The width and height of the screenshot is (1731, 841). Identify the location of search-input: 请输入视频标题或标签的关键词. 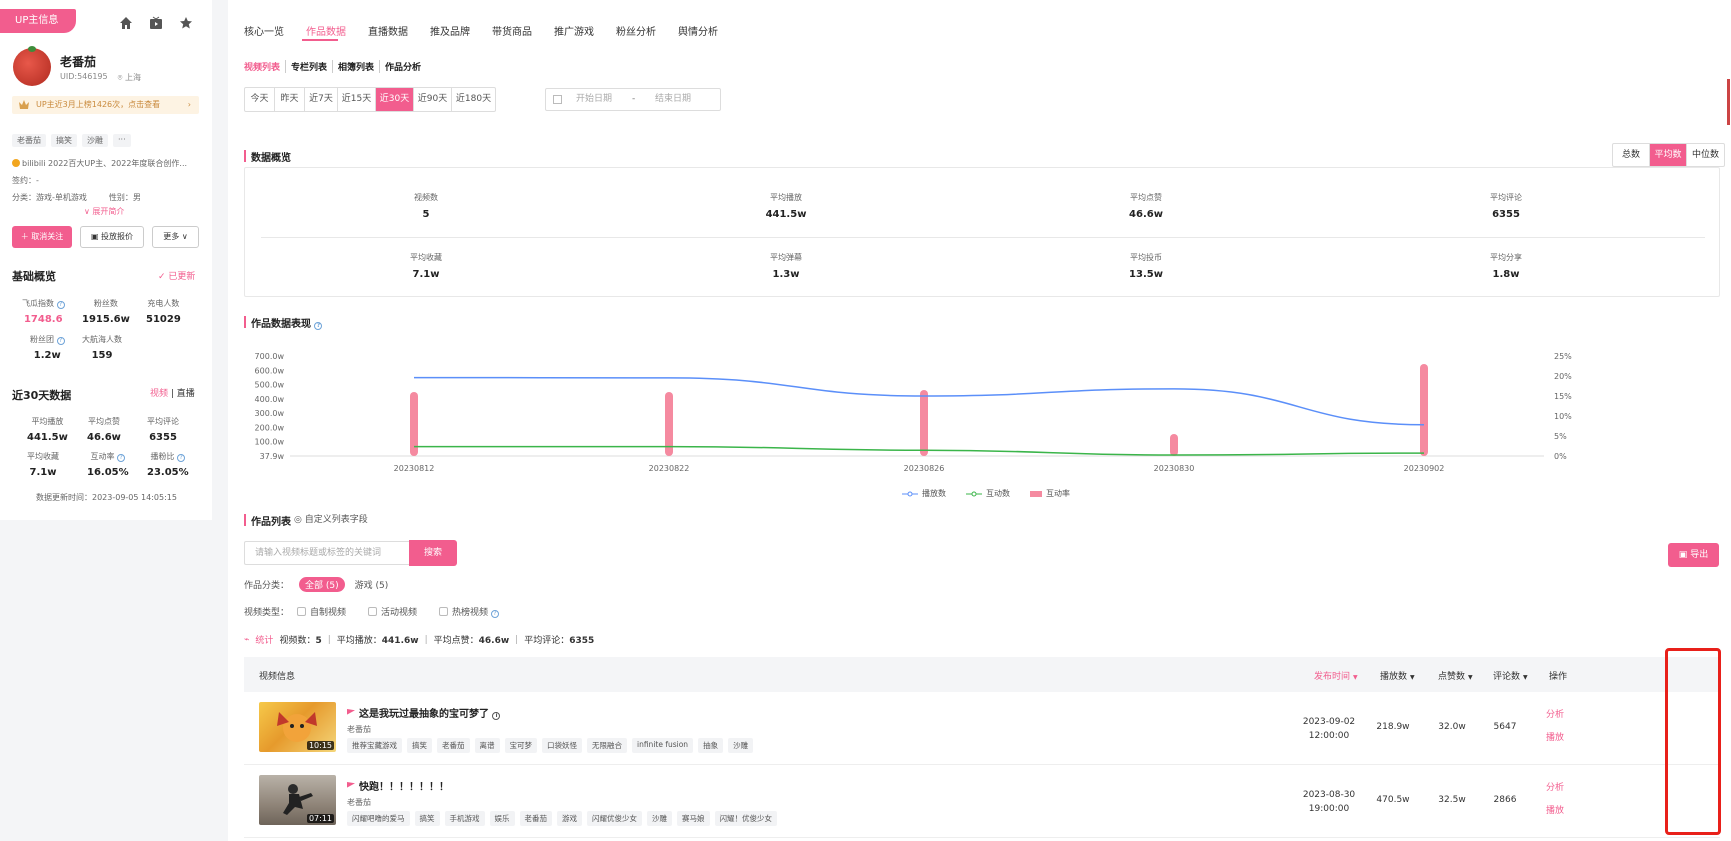
(326, 553).